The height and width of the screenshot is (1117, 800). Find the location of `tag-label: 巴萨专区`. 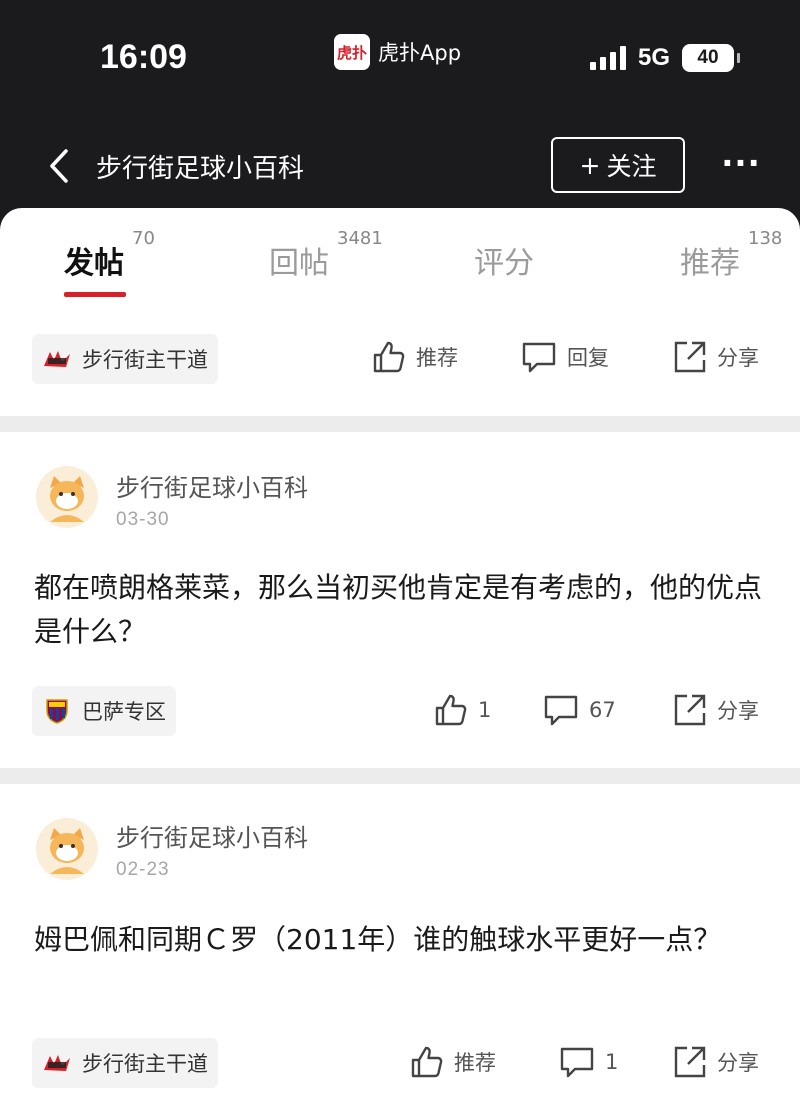

tag-label: 巴萨专区 is located at coordinates (124, 712).